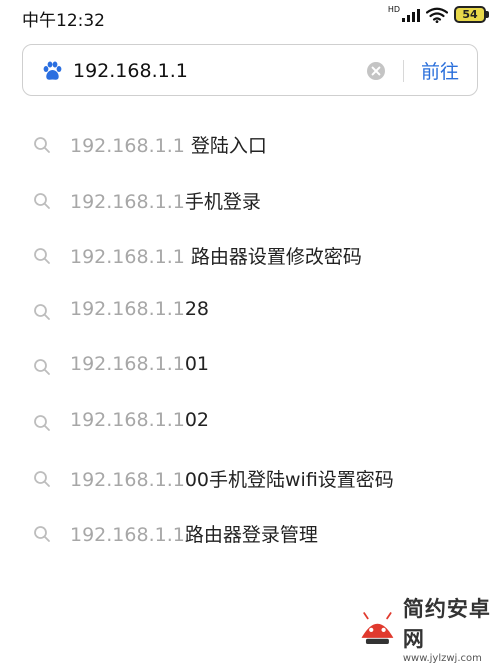  I want to click on suggestion-text: 192.168.1.1手机登录, so click(165, 200).